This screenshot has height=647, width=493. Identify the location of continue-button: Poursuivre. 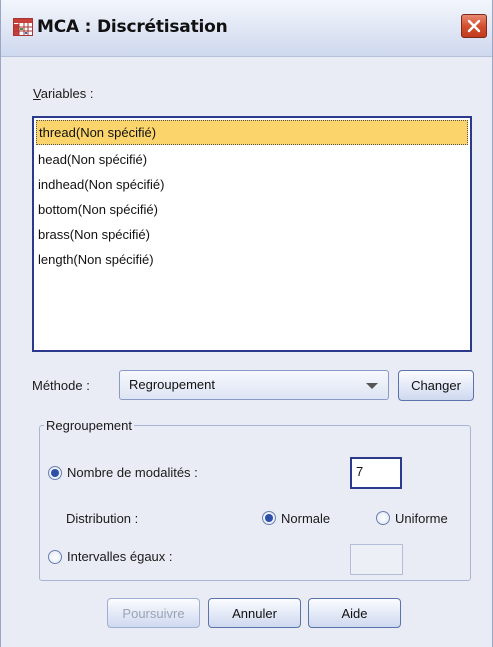
(153, 613).